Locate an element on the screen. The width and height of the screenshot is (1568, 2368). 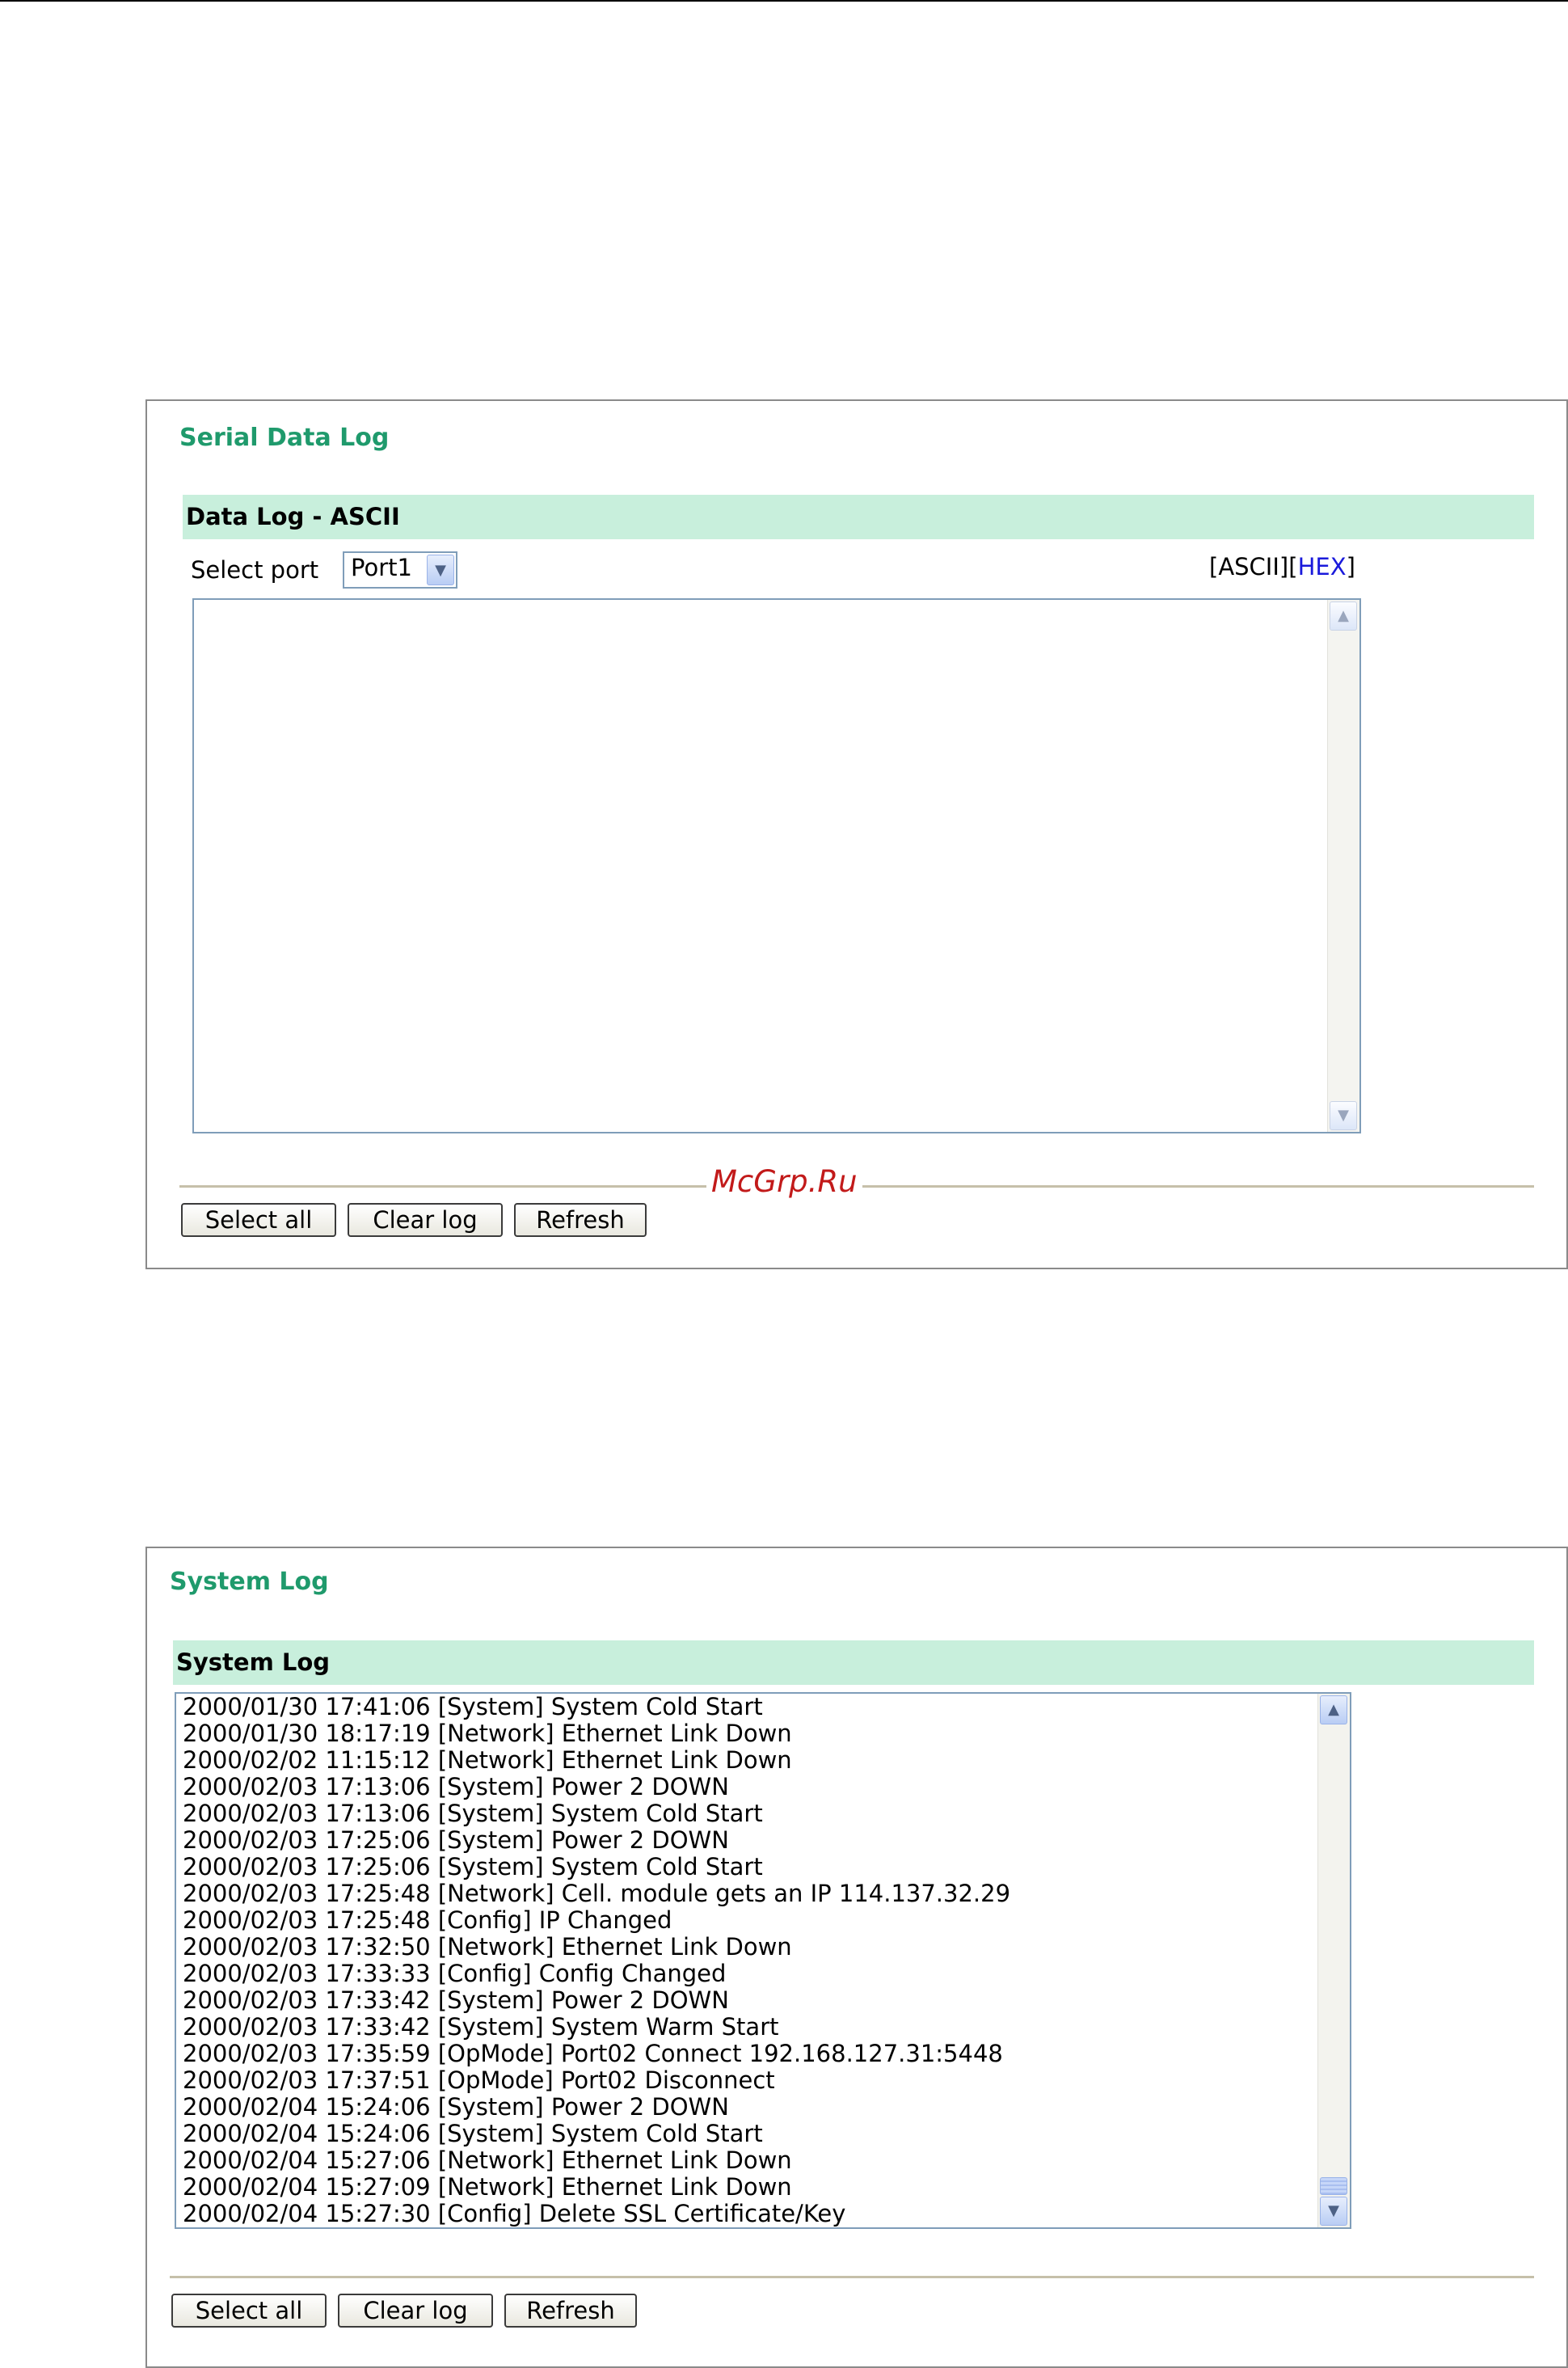
log-line: 2000/02/03 17:25:48 [Config] IP Changed is located at coordinates (428, 1920).